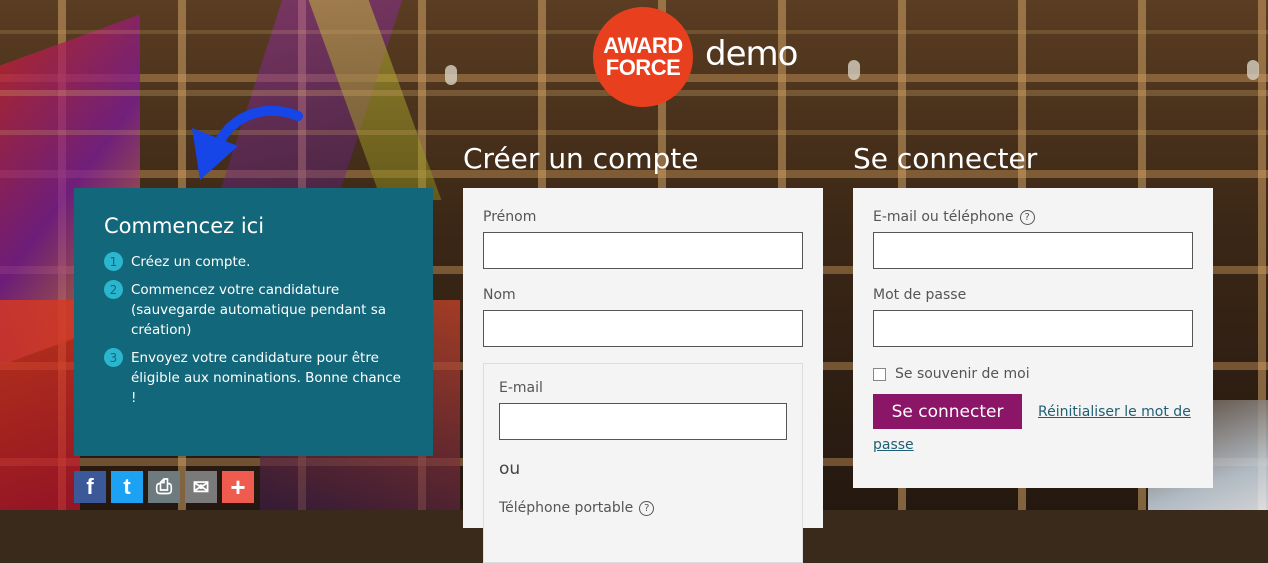 Image resolution: width=1268 pixels, height=563 pixels. Describe the element at coordinates (643, 250) in the screenshot. I see `first-name-input` at that location.